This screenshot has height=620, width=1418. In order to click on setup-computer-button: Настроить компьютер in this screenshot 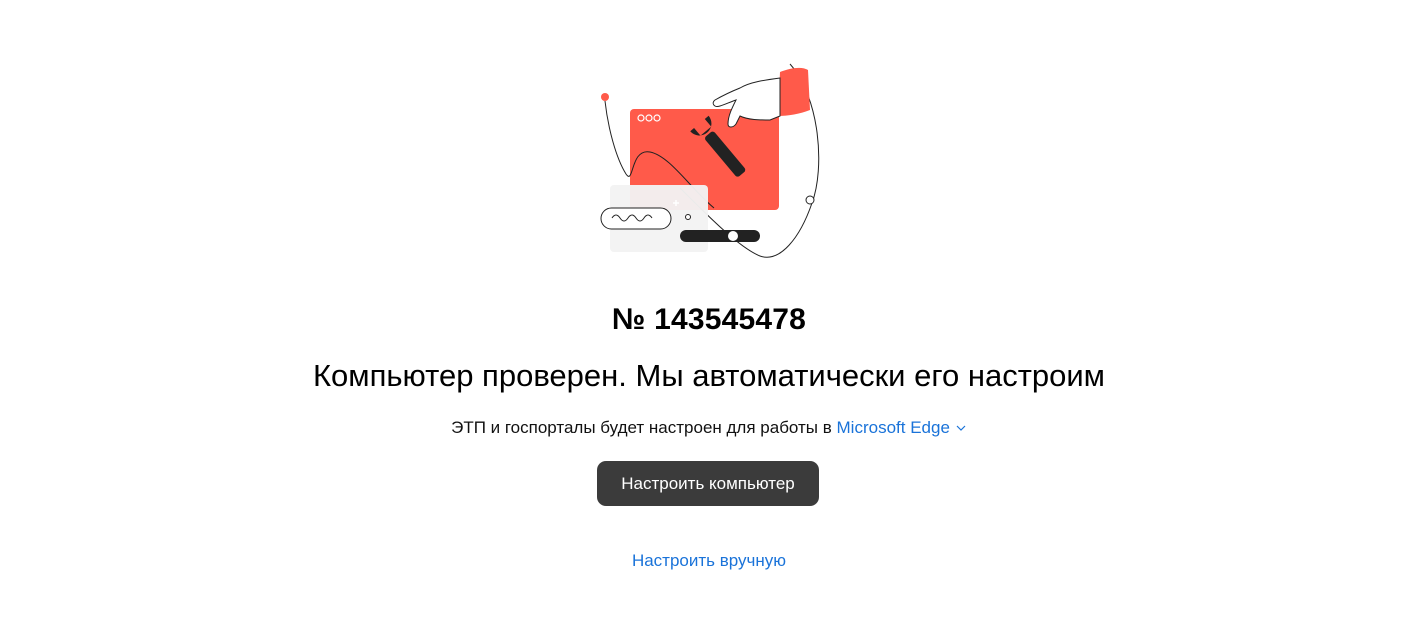, I will do `click(708, 483)`.